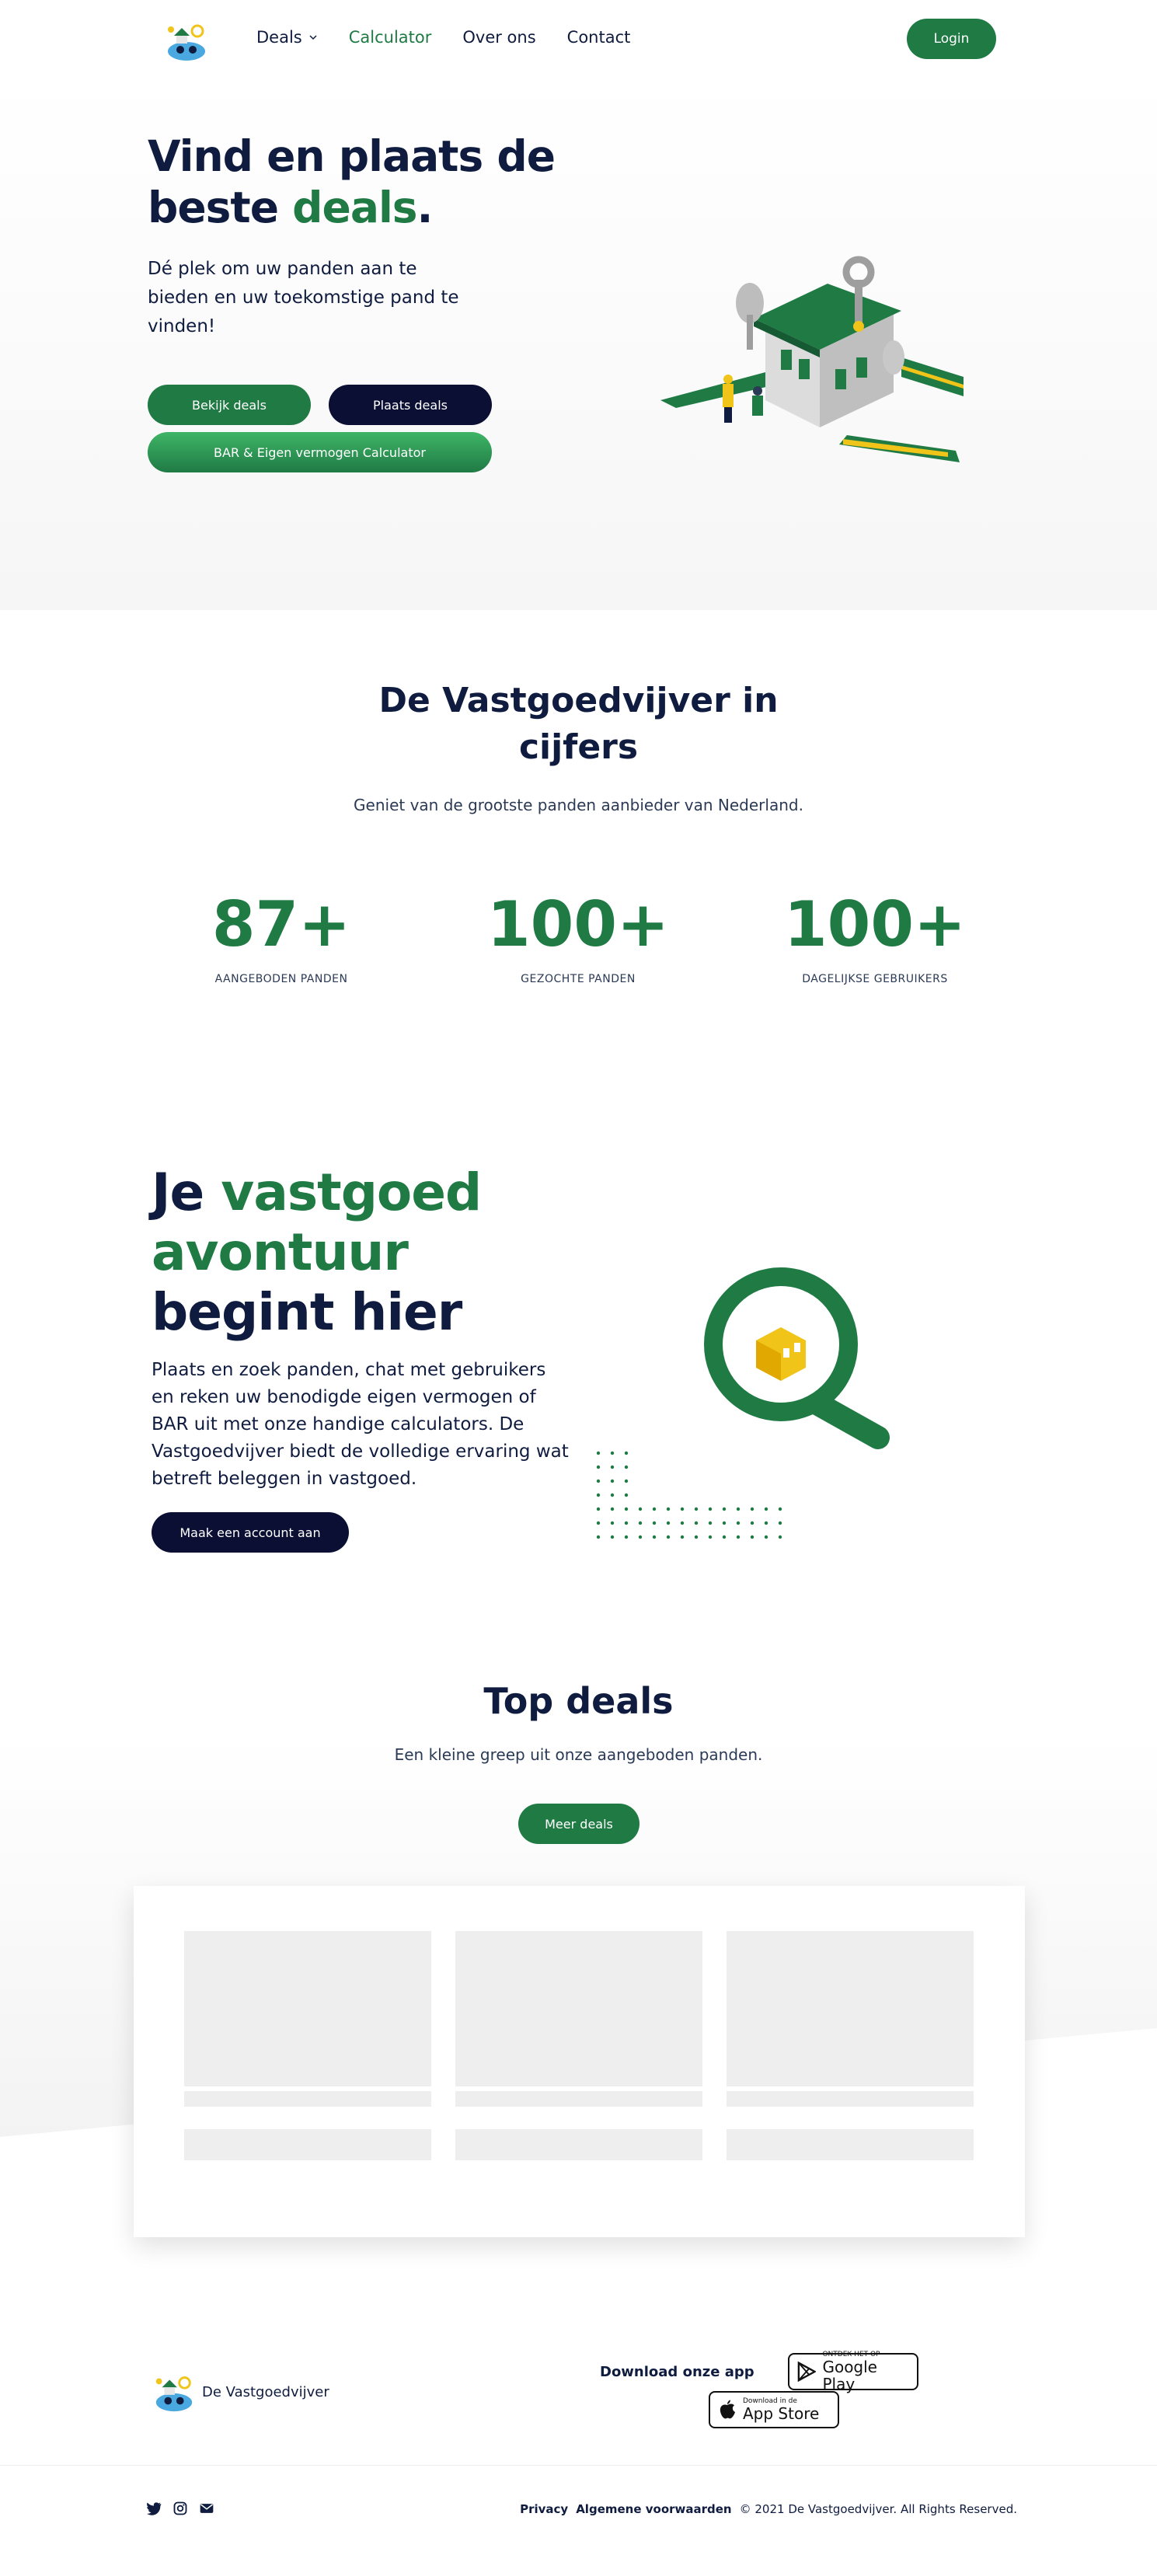 The image size is (1157, 2576). What do you see at coordinates (849, 2375) in the screenshot?
I see `google-play-big: Google Play` at bounding box center [849, 2375].